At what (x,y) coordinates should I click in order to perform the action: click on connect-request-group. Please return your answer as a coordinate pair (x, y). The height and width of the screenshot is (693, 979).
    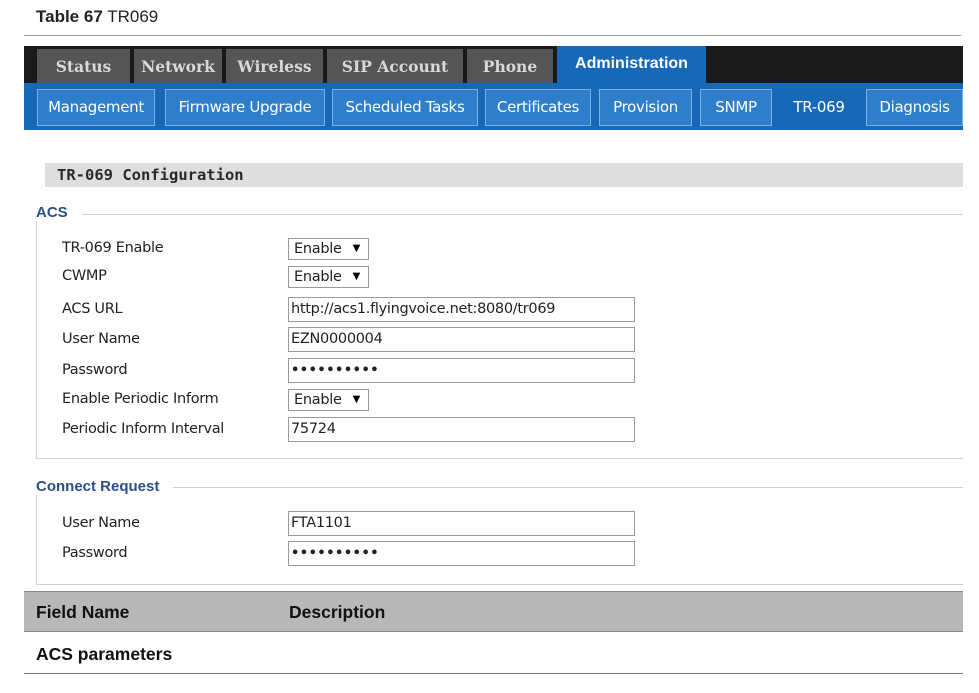
    Looking at the image, I should click on (499, 536).